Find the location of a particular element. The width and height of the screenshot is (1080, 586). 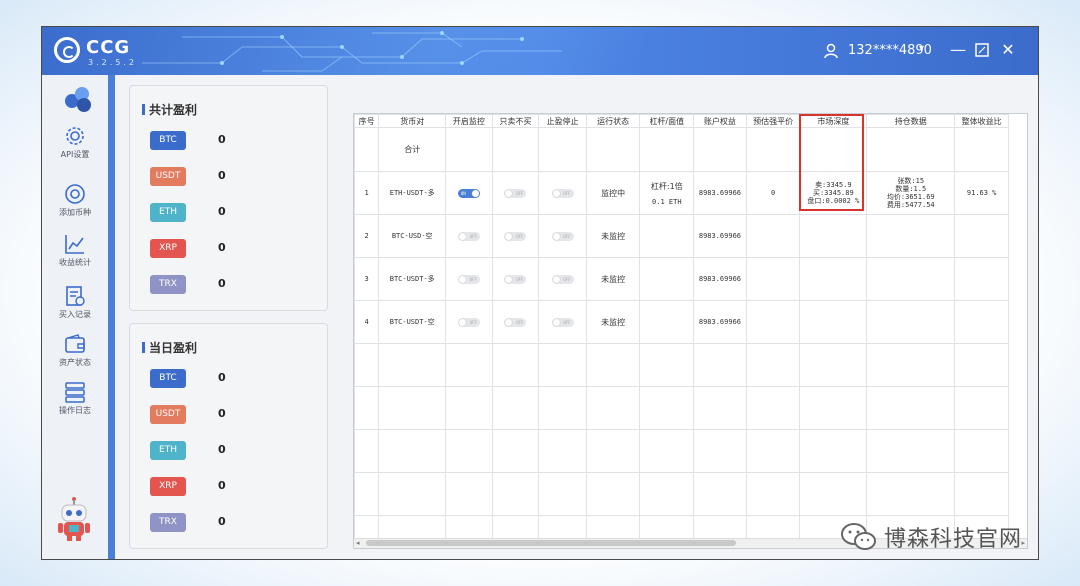

nav-label: API设置 is located at coordinates (75, 154).